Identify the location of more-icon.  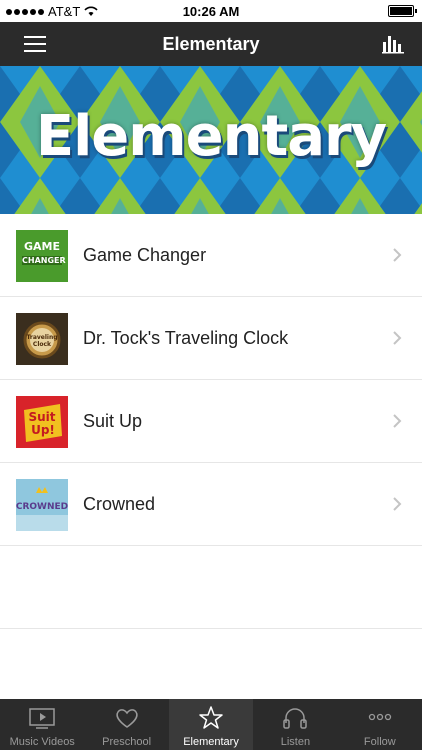
(379, 717).